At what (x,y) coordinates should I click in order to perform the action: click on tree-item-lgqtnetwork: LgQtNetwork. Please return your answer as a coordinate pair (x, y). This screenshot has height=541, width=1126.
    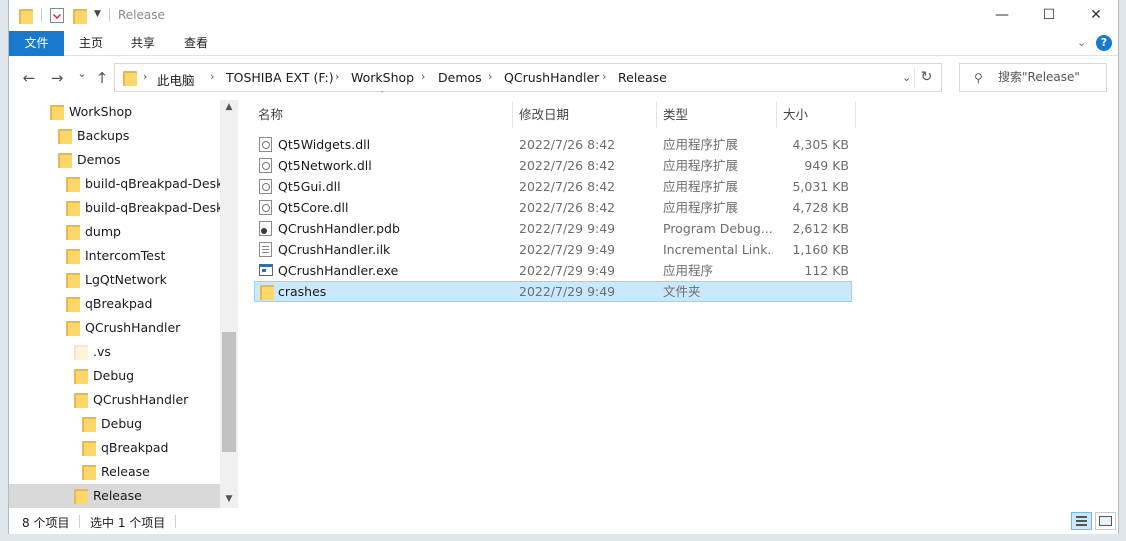
    Looking at the image, I should click on (114, 280).